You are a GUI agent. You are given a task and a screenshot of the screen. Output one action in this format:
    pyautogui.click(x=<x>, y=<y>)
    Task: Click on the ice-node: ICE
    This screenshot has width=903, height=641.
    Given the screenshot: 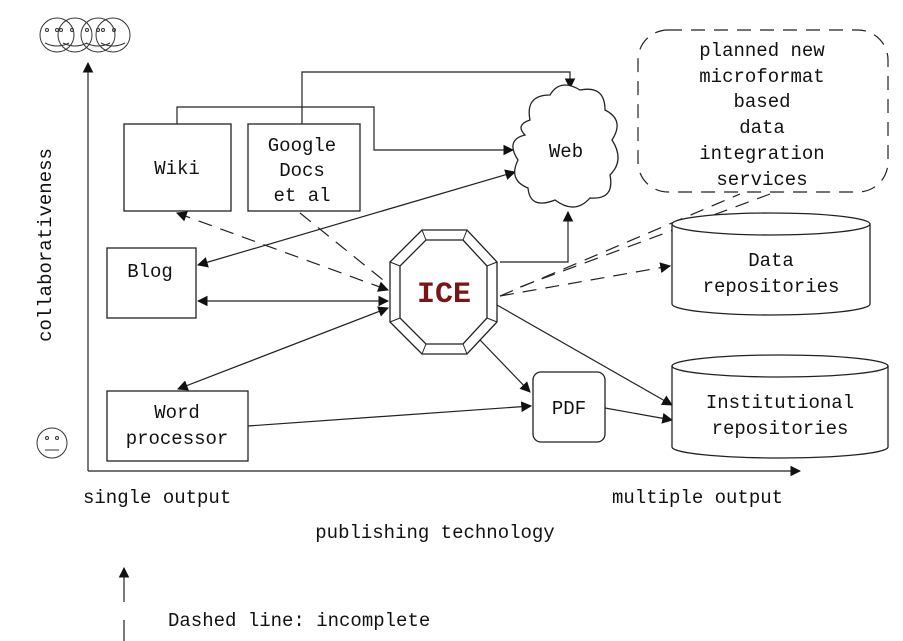 What is the action you would take?
    pyautogui.click(x=443, y=292)
    